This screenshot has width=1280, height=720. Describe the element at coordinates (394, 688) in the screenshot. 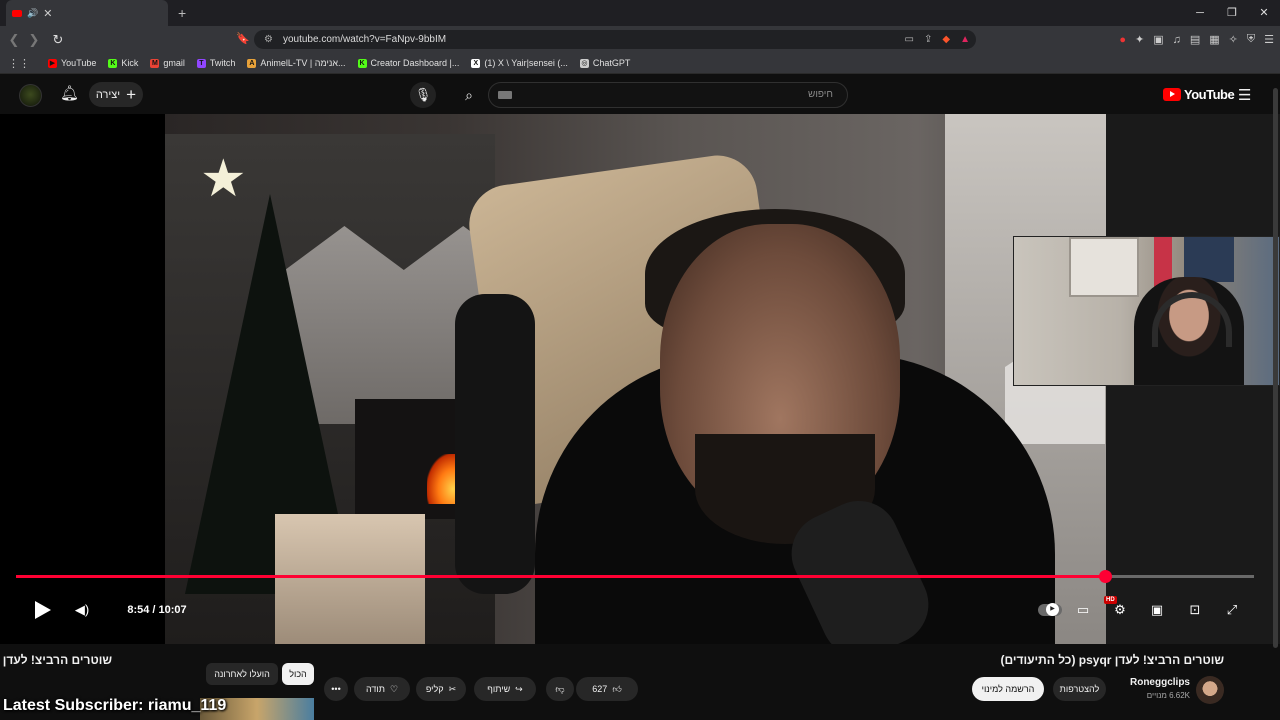

I see `thanks-heart-icon: ♡` at that location.